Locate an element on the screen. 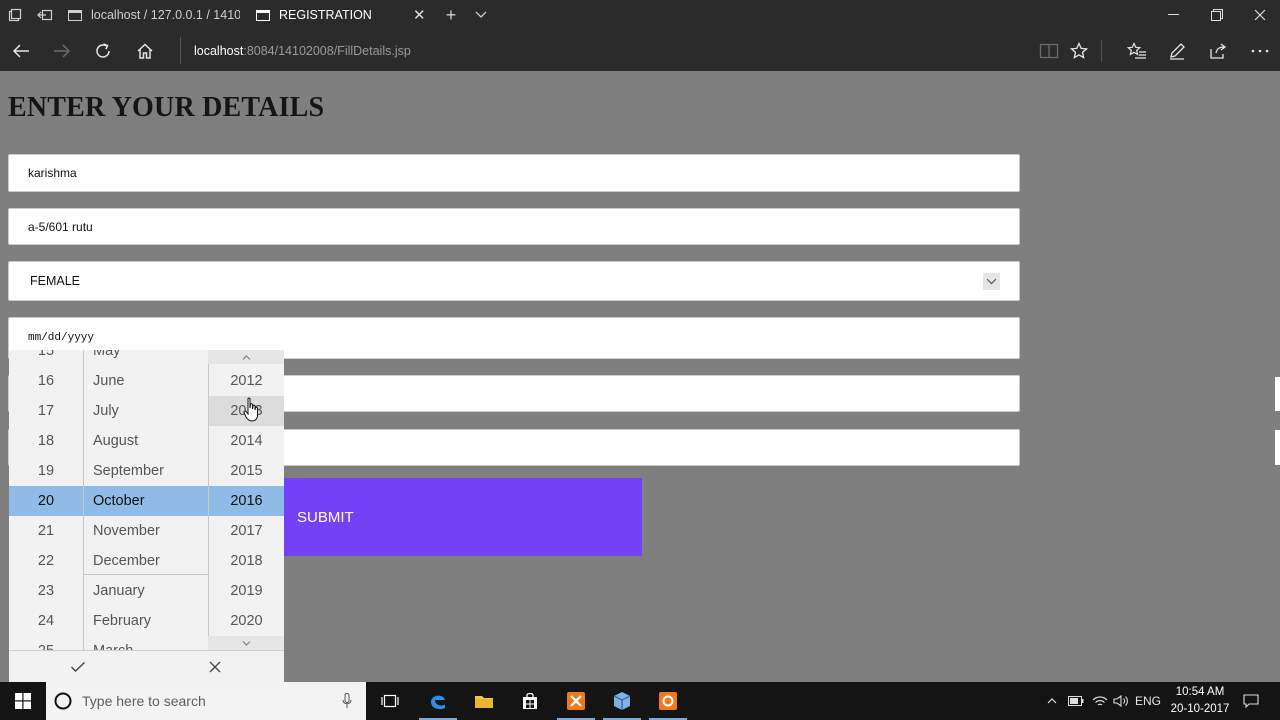 Image resolution: width=1280 pixels, height=720 pixels. month-option: June is located at coordinates (146, 381).